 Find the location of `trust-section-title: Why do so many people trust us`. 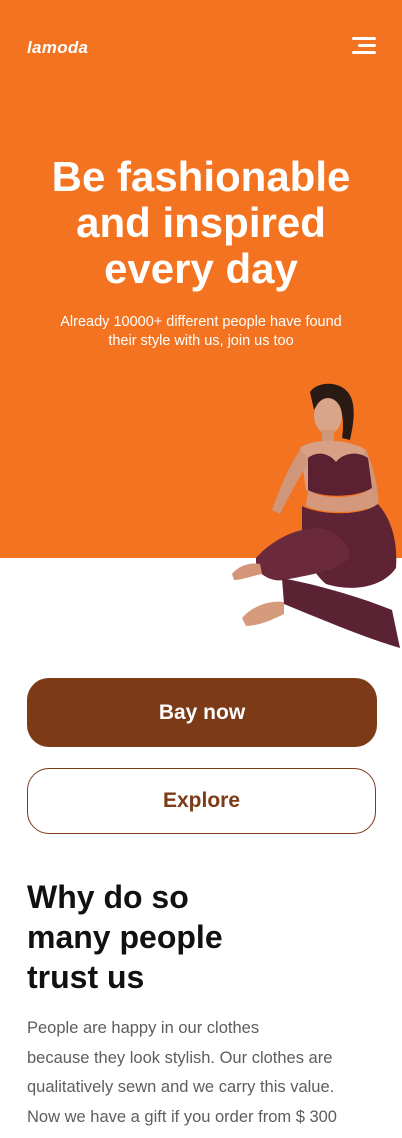

trust-section-title: Why do so many people trust us is located at coordinates (177, 937).